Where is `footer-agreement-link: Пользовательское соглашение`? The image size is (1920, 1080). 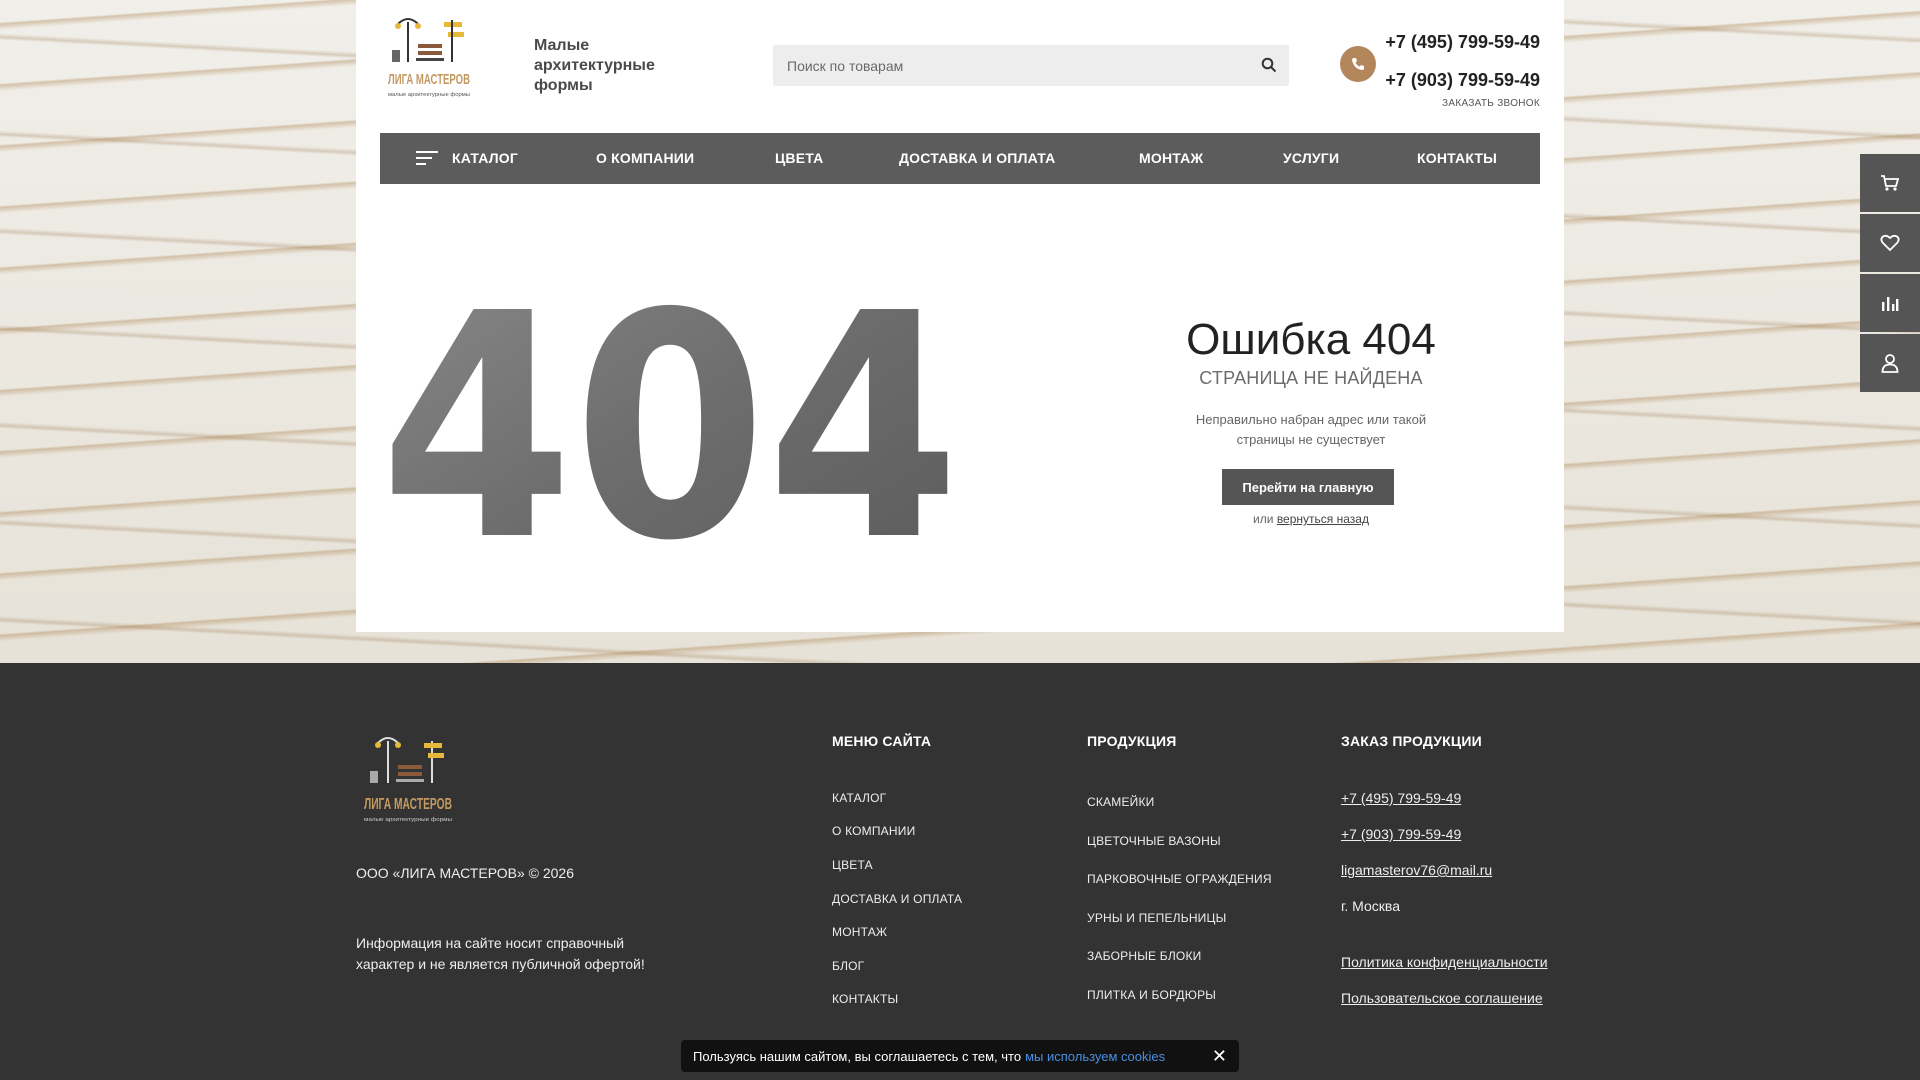 footer-agreement-link: Пользовательское соглашение is located at coordinates (1442, 998).